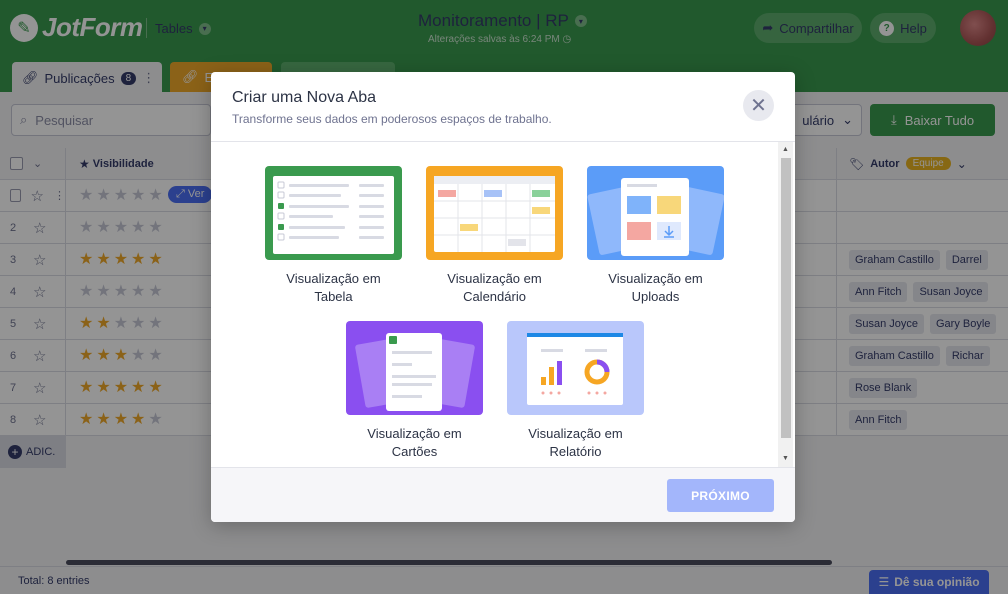 This screenshot has height=594, width=1008. Describe the element at coordinates (758, 105) in the screenshot. I see `close-icon: ✕` at that location.